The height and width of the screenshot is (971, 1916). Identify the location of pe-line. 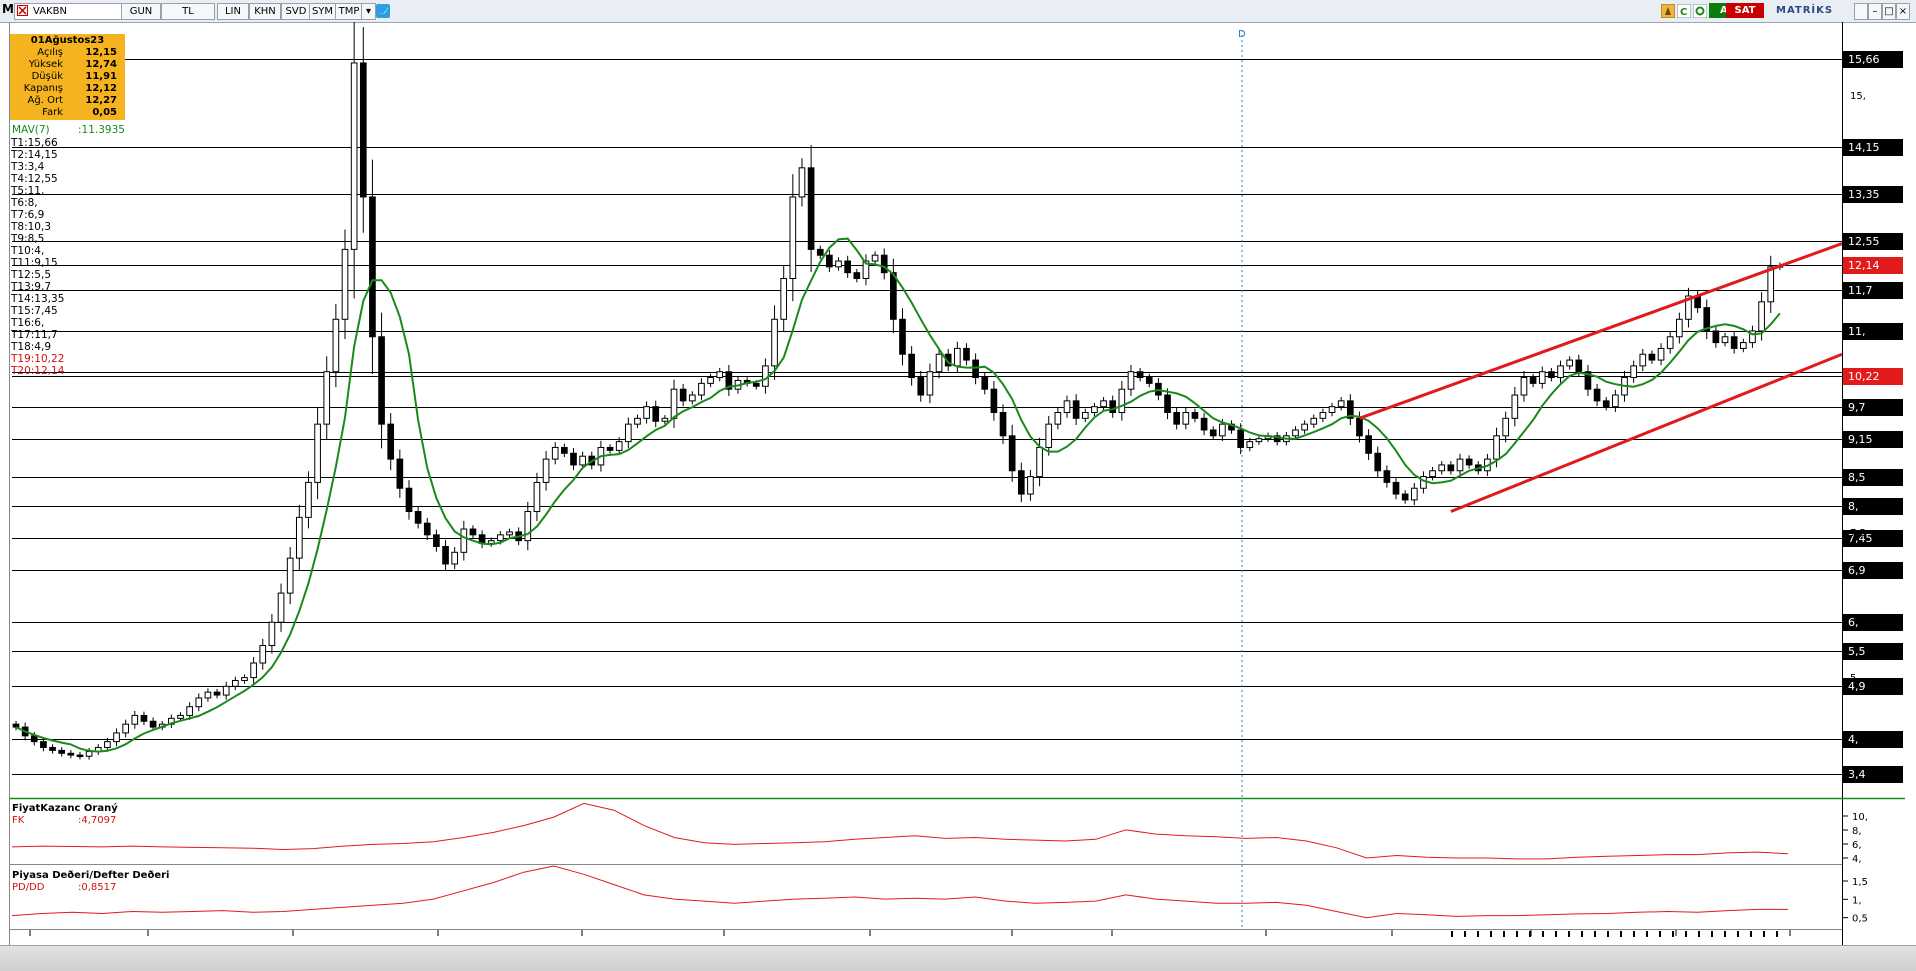
(900, 831).